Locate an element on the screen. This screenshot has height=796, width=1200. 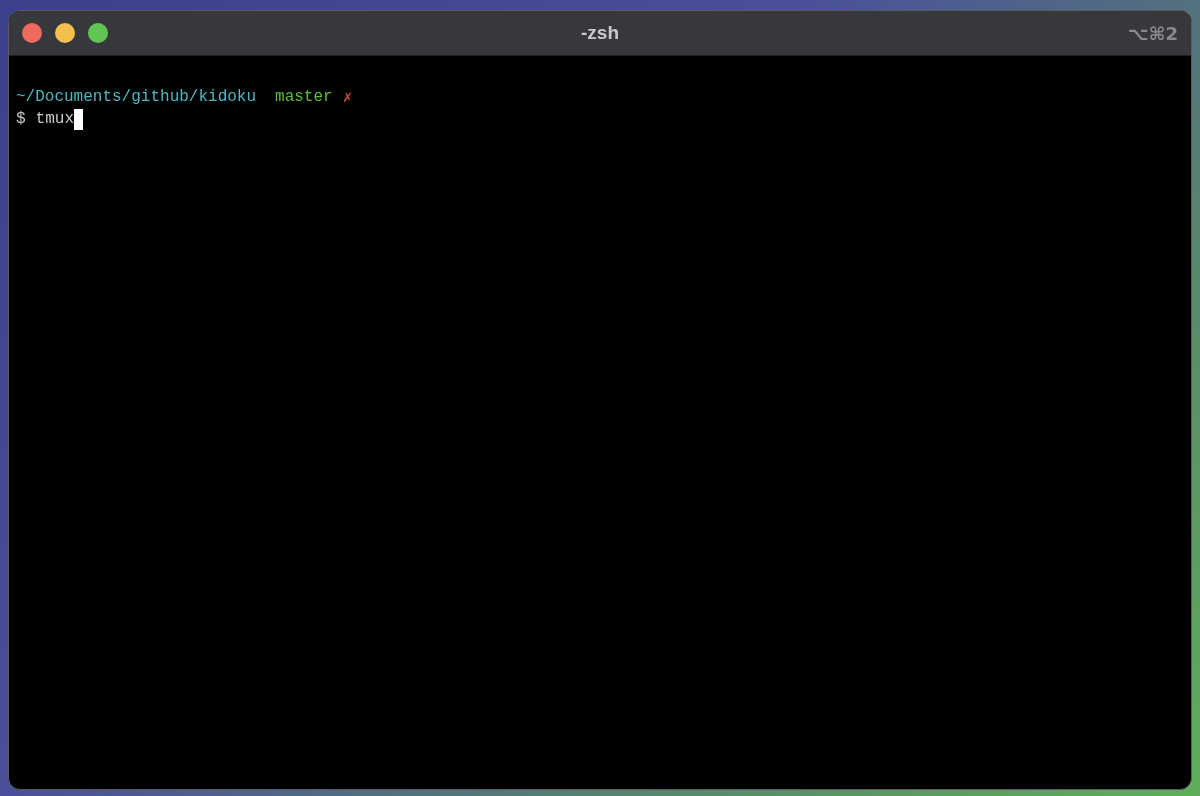
prompt-path: ~/Documents/github/kidoku is located at coordinates (136, 97).